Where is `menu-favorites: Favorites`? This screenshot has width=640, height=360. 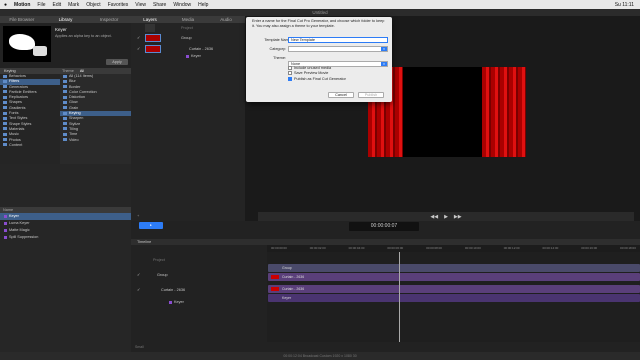
menu-favorites: Favorites is located at coordinates (118, 5).